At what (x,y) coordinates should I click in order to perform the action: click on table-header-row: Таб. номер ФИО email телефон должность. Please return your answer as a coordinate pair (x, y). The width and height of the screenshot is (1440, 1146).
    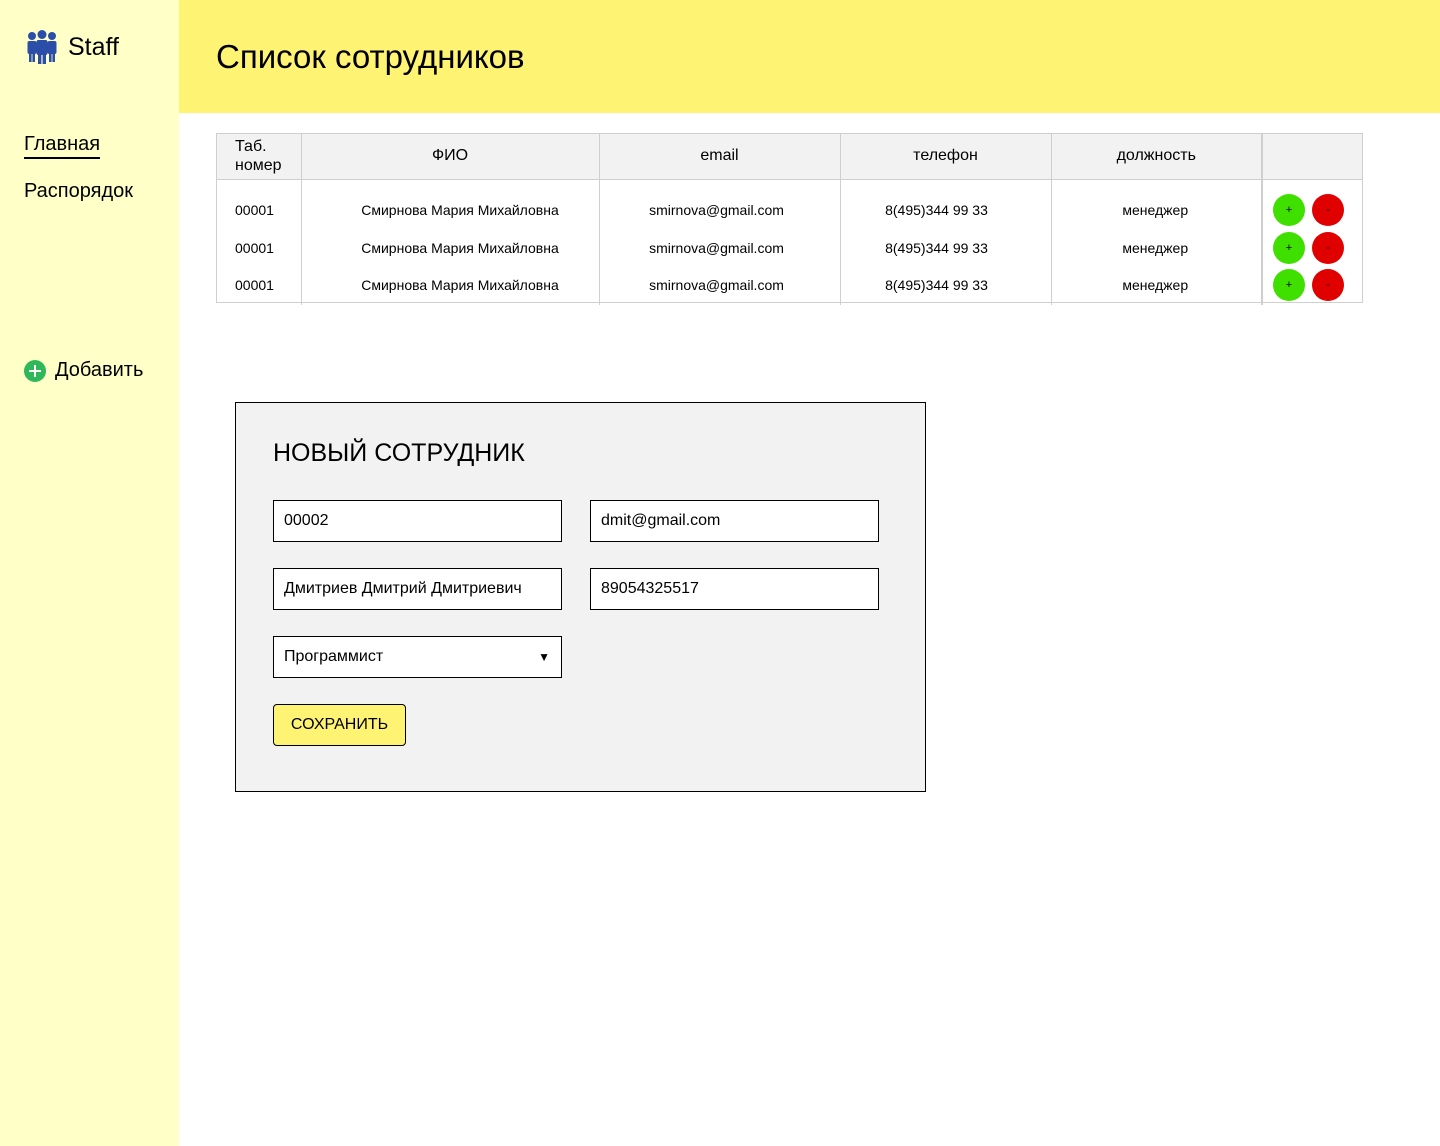
    Looking at the image, I should click on (789, 157).